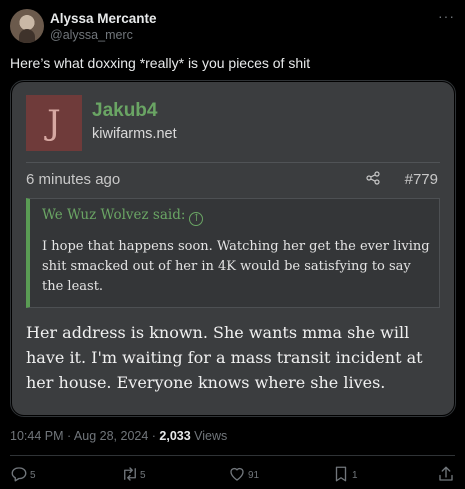 The image size is (465, 489). Describe the element at coordinates (73, 179) in the screenshot. I see `post-time-ago: 6 minutes ago` at that location.